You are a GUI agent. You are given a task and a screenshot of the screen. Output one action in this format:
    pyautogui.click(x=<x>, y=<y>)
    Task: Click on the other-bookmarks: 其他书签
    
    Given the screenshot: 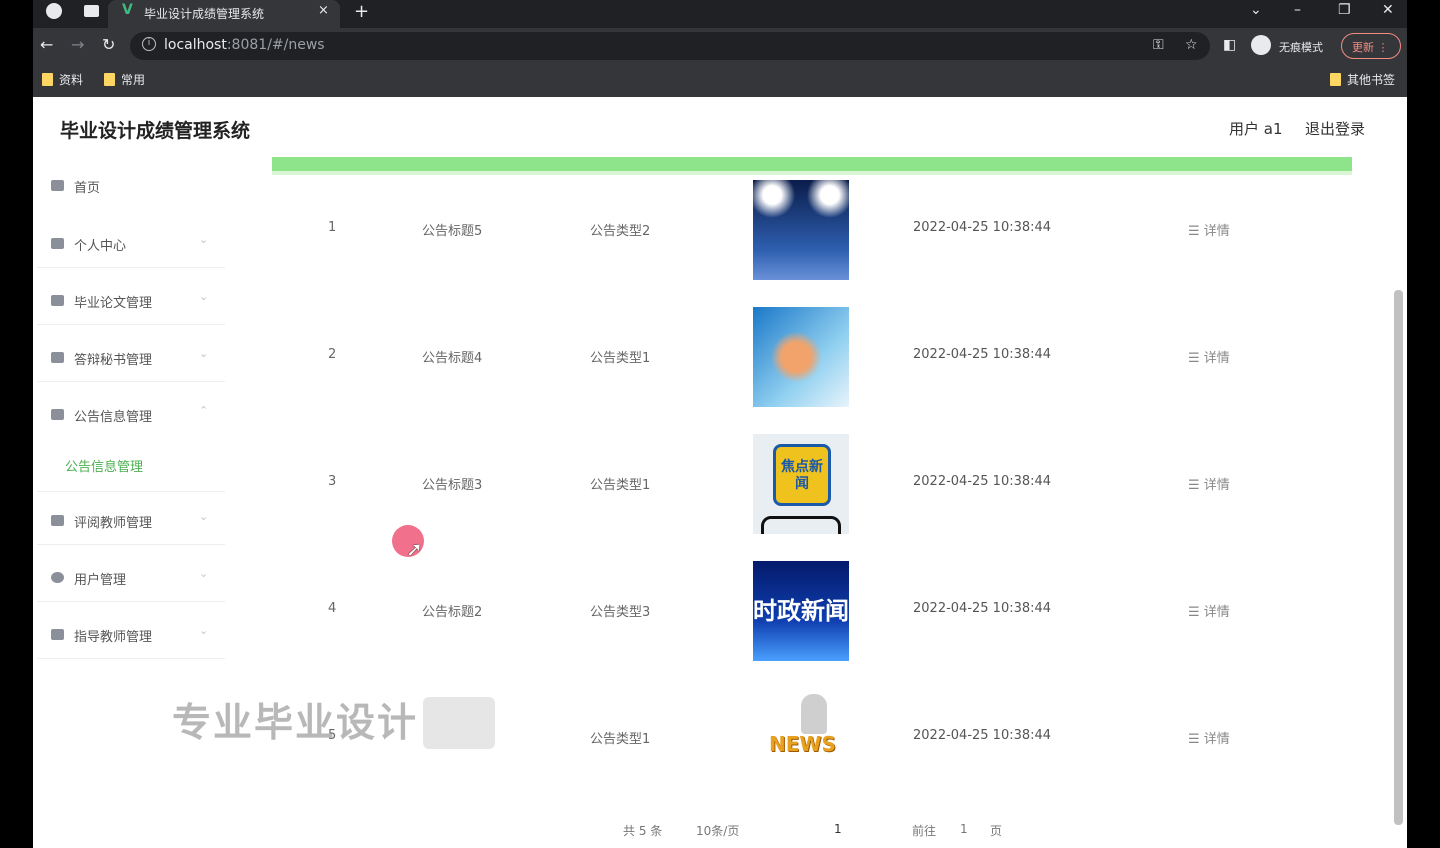 What is the action you would take?
    pyautogui.click(x=1362, y=79)
    